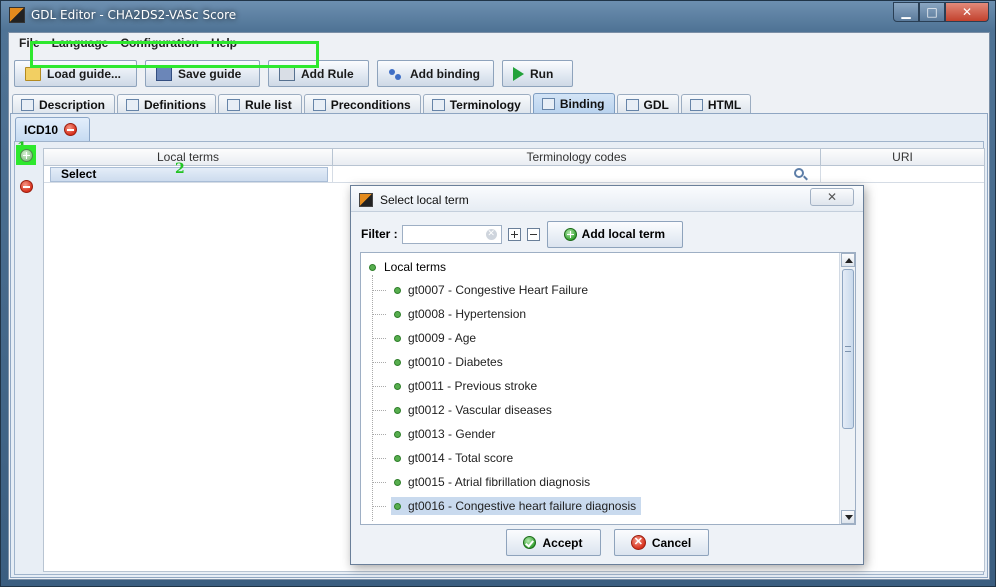 The width and height of the screenshot is (996, 587). What do you see at coordinates (661, 542) in the screenshot?
I see `cancel-button: ✕ Cancel` at bounding box center [661, 542].